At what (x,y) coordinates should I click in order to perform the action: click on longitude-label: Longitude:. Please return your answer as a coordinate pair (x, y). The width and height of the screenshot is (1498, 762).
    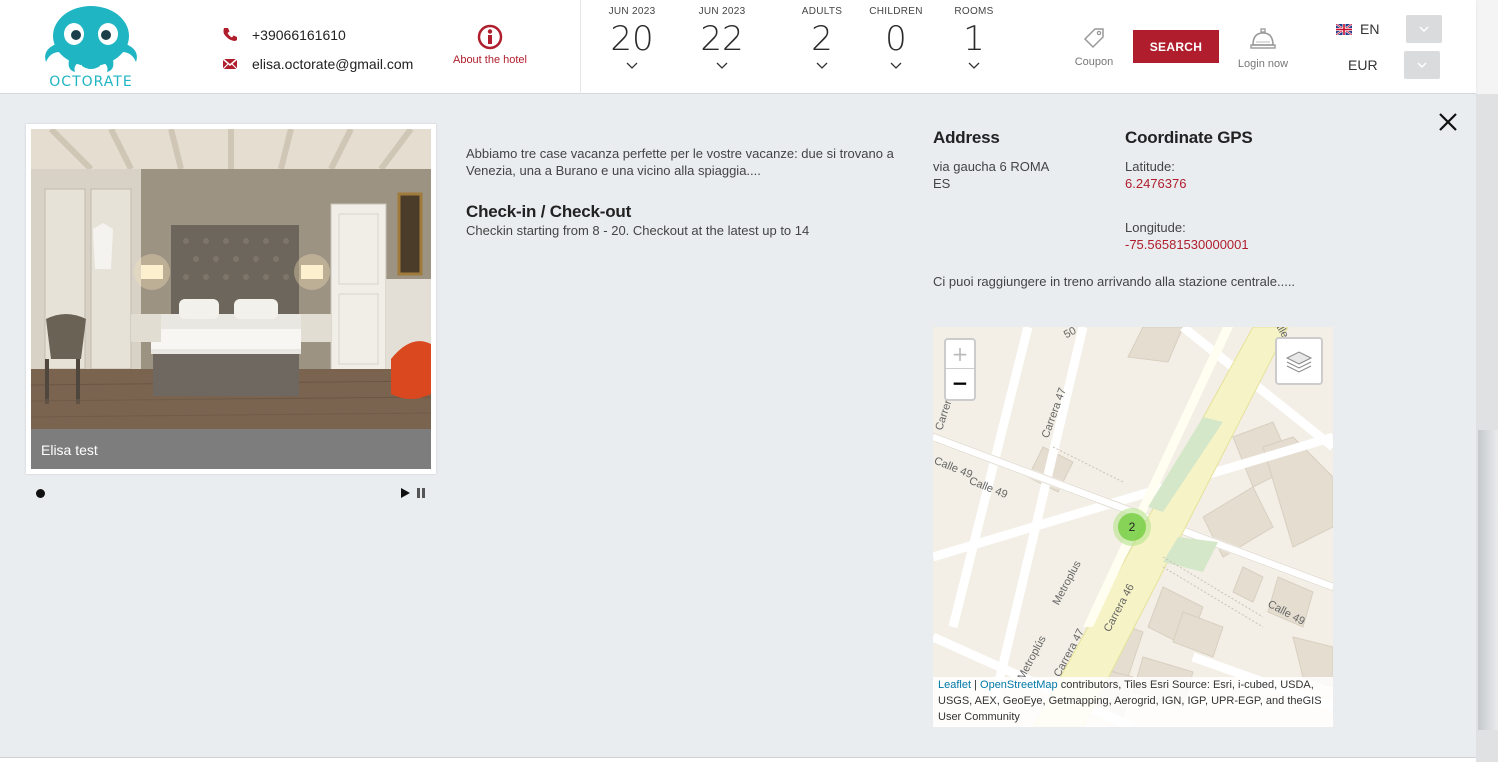
    Looking at the image, I should click on (1155, 227).